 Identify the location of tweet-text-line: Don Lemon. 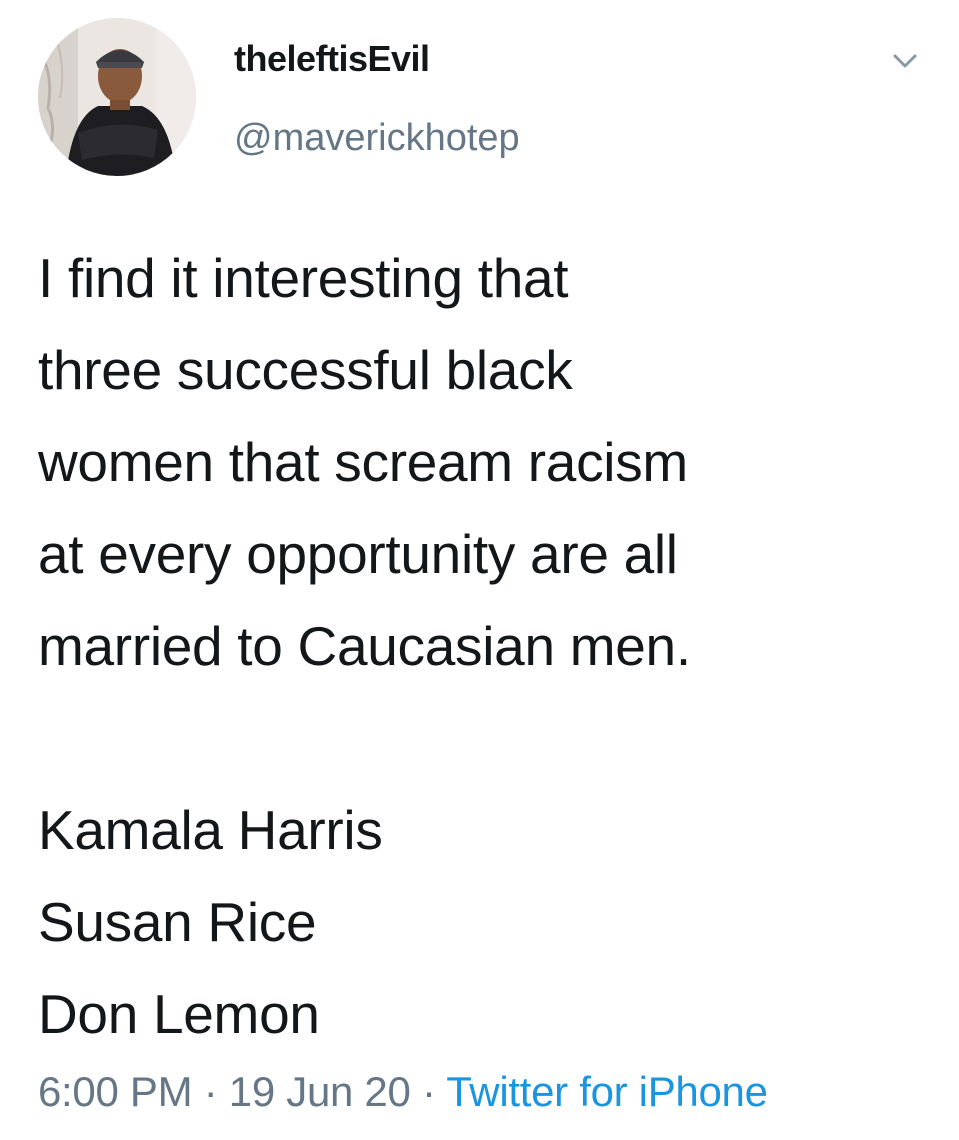
(179, 1014).